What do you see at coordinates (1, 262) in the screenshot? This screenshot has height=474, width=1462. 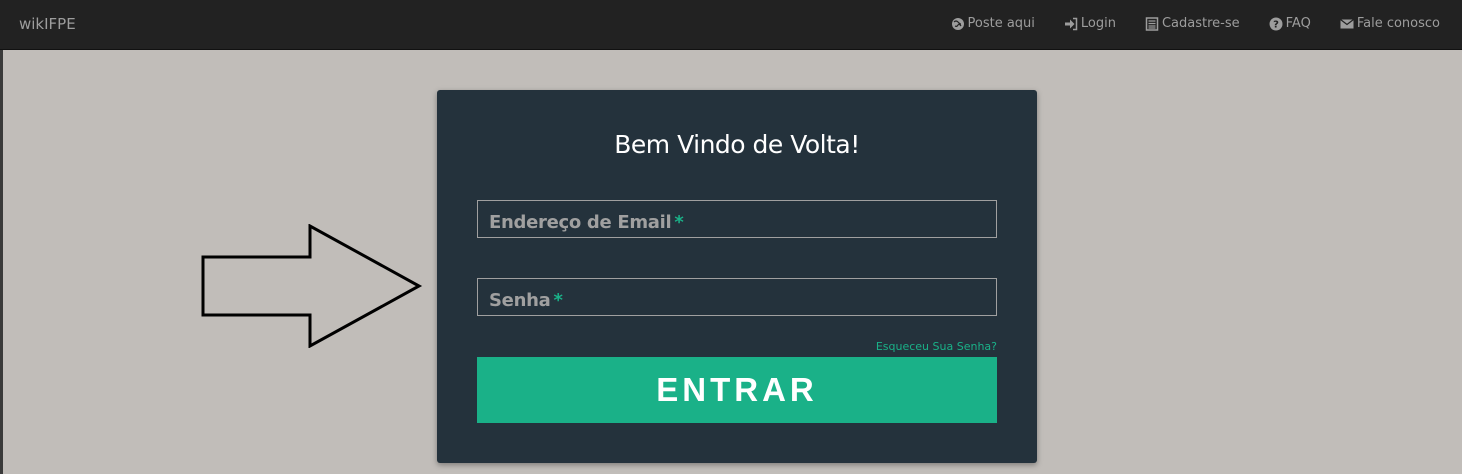 I see `left-edge` at bounding box center [1, 262].